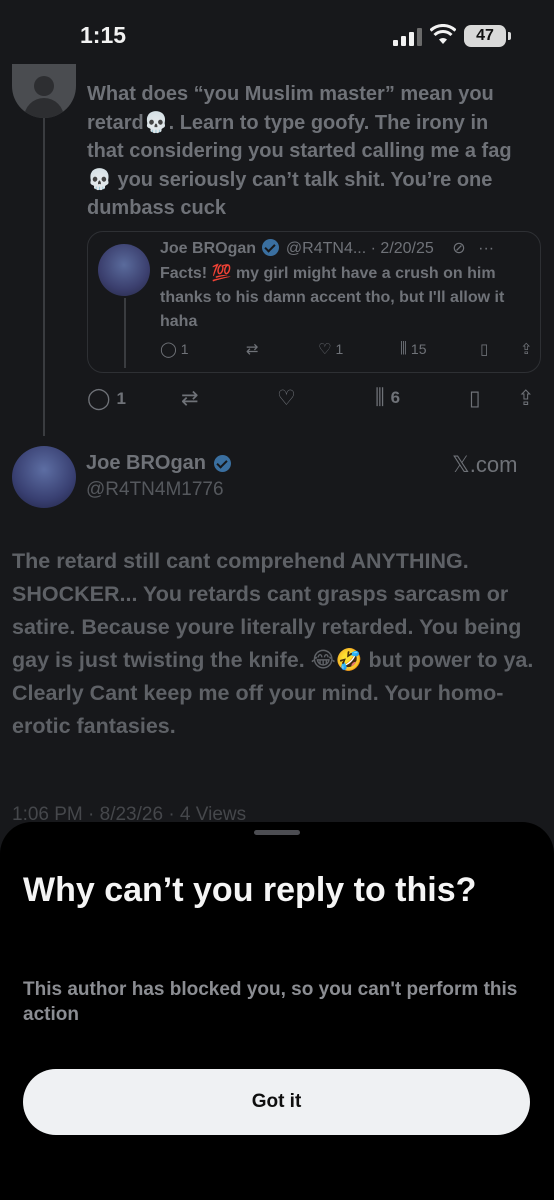 This screenshot has height=1200, width=554. I want to click on views-button: ⫼ 6, so click(387, 398).